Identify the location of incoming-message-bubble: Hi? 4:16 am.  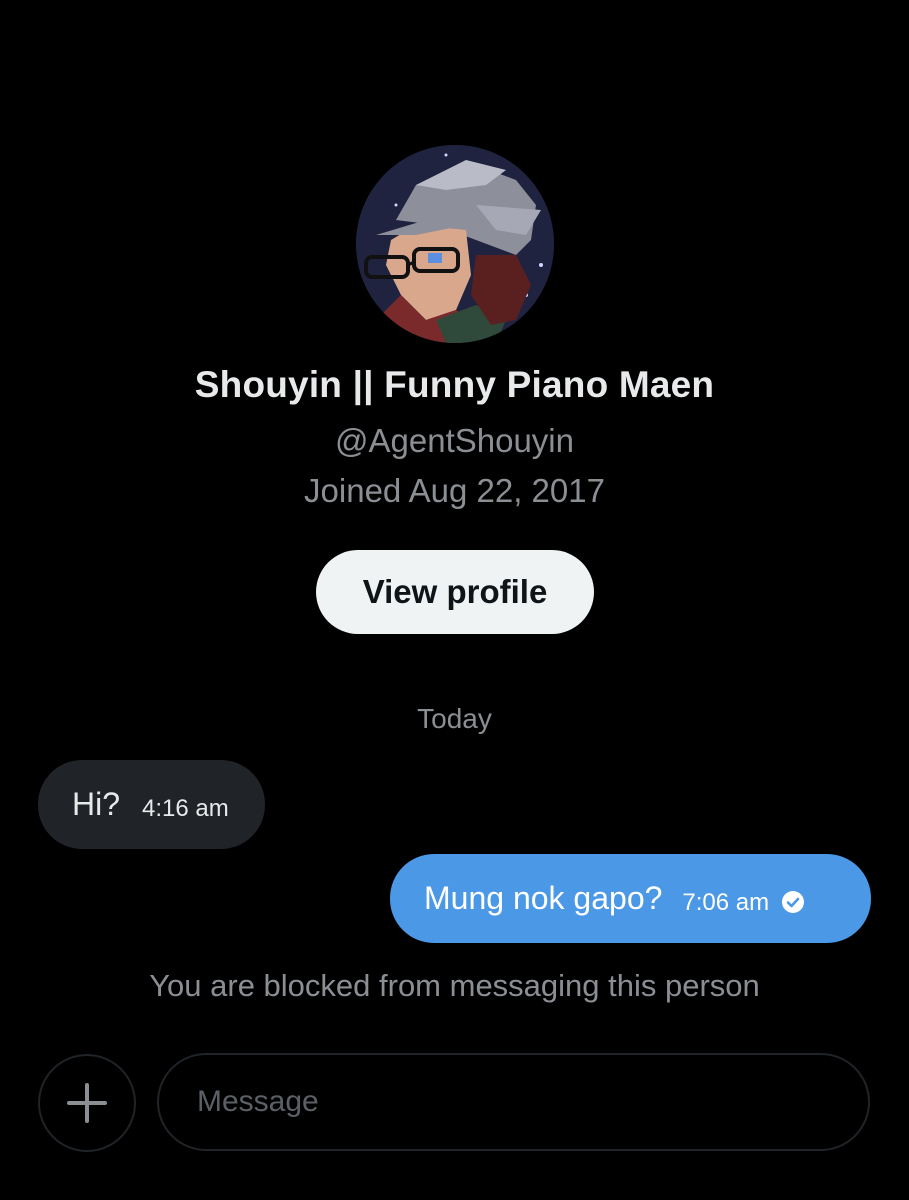
(151, 804).